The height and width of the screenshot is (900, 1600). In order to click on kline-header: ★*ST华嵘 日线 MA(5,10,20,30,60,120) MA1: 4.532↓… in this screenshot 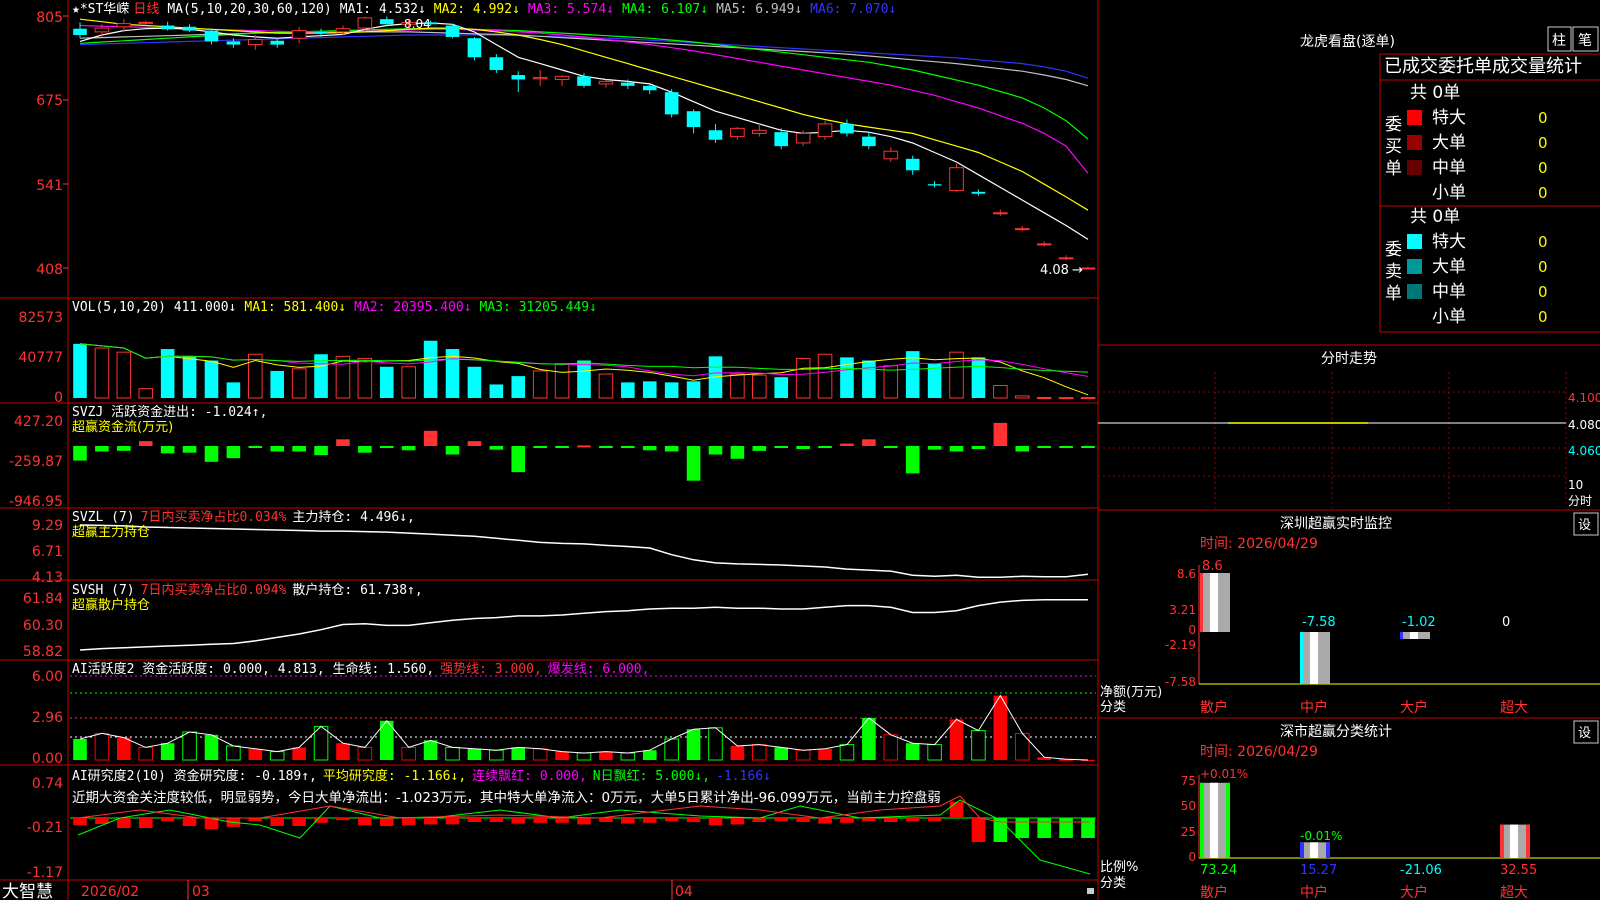, I will do `click(484, 9)`.